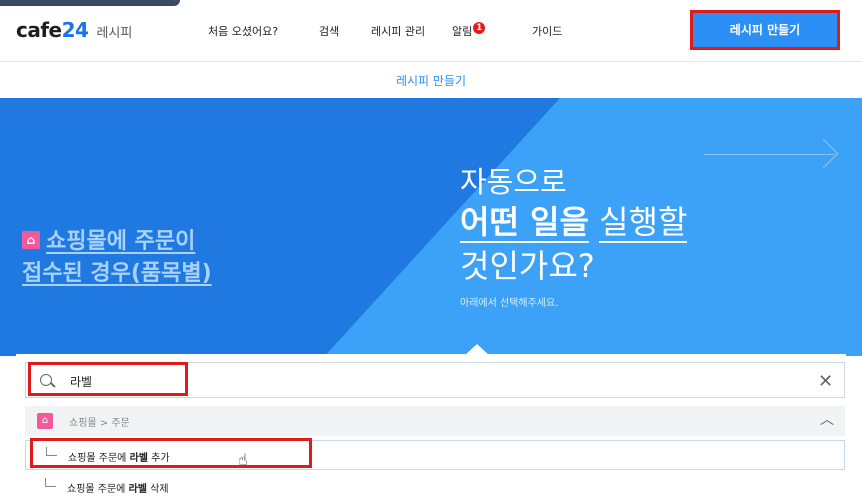 The height and width of the screenshot is (502, 862). What do you see at coordinates (108, 379) in the screenshot?
I see `search-highlight` at bounding box center [108, 379].